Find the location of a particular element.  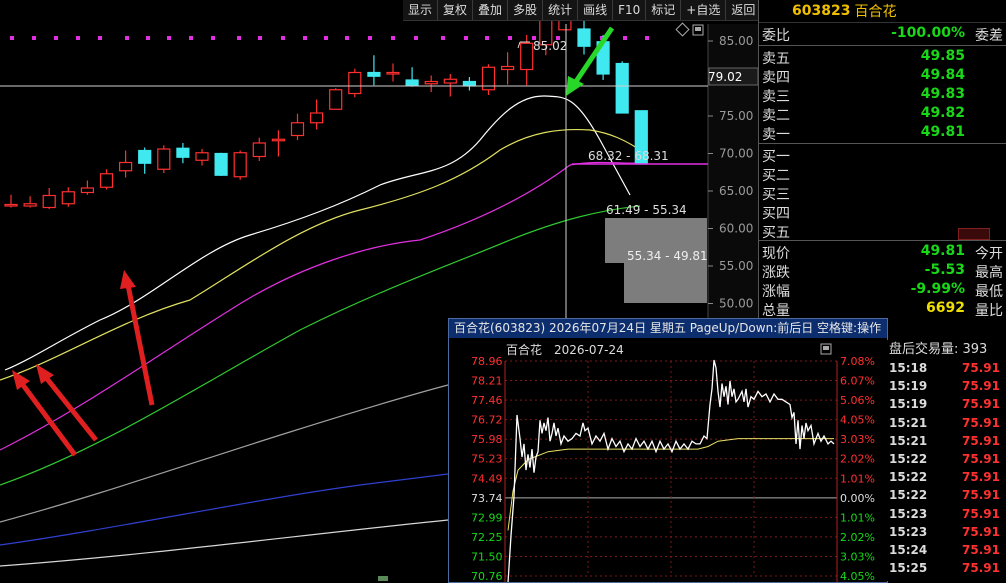

bid-row-2: 买二 is located at coordinates (882, 174).